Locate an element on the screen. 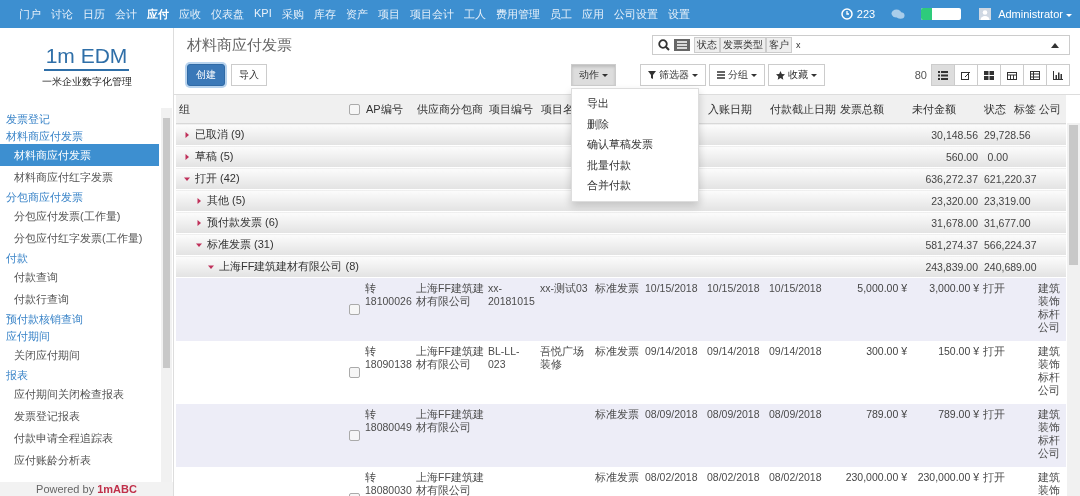 Image resolution: width=1080 pixels, height=496 pixels. group-row-header: 上海FF建筑建材有限公司 (8) is located at coordinates (542, 266).